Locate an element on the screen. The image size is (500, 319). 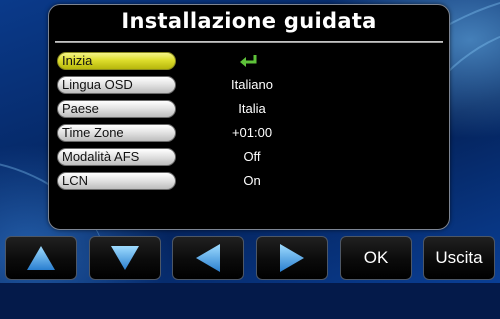
menu-row-time-zone: Time Zone +01:00 is located at coordinates (249, 134).